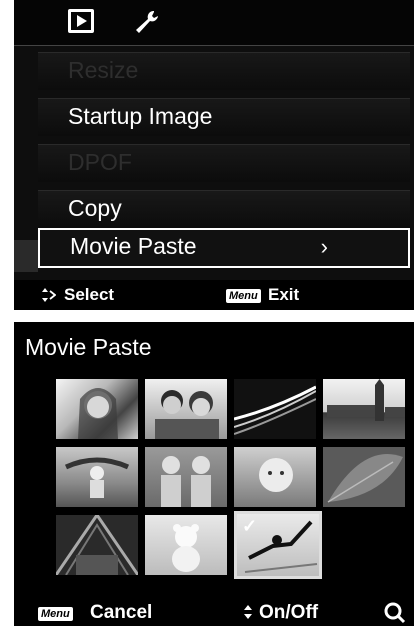  What do you see at coordinates (133, 246) in the screenshot?
I see `menu-item-label: Movie Paste` at bounding box center [133, 246].